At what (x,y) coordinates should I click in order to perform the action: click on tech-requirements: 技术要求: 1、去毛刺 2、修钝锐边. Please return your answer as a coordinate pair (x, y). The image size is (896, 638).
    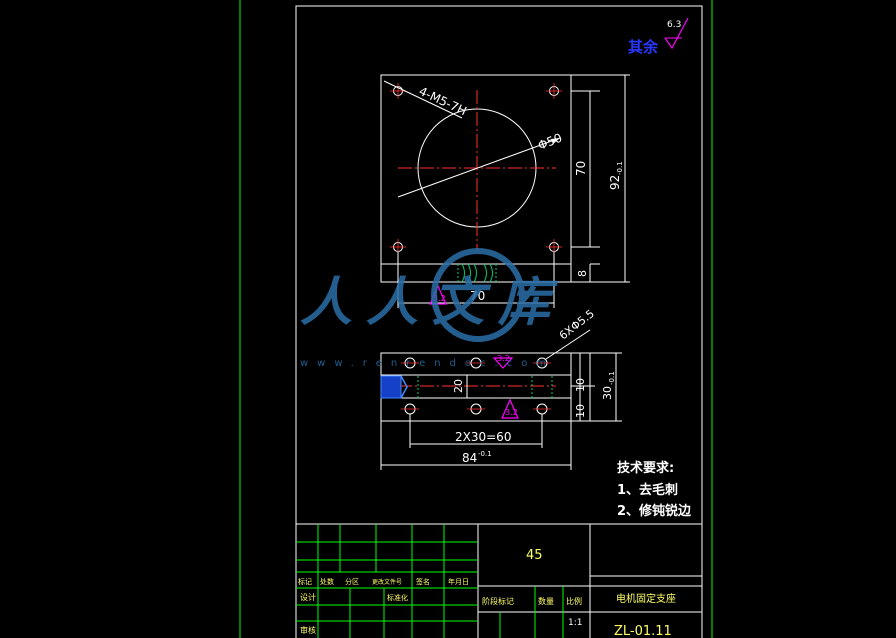
    Looking at the image, I should click on (654, 489).